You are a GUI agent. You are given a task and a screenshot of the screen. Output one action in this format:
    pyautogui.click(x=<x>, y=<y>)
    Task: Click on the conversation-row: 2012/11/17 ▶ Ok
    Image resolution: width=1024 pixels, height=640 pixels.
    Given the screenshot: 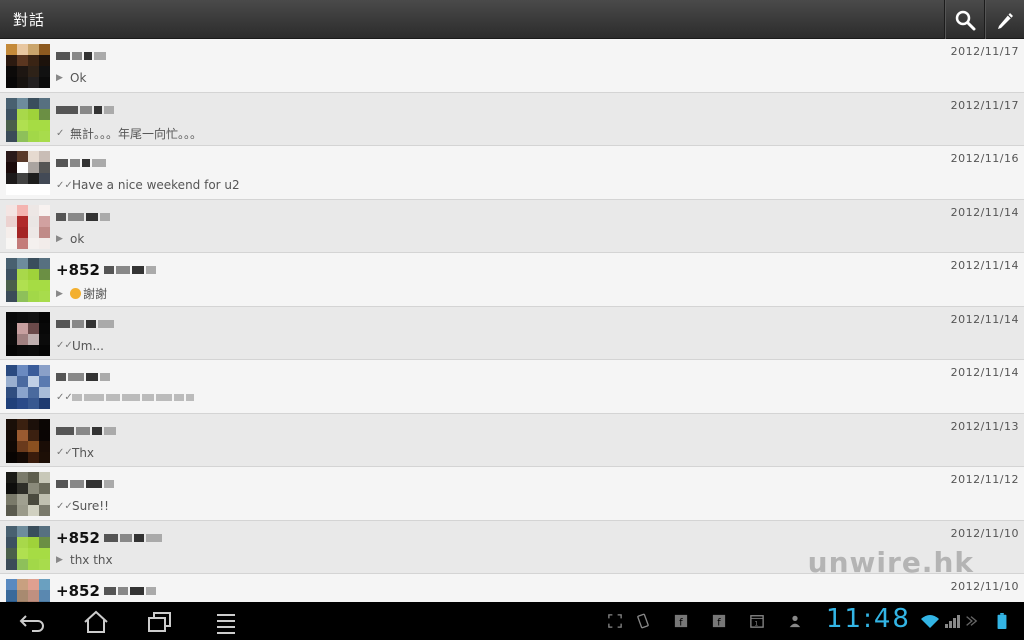 What is the action you would take?
    pyautogui.click(x=512, y=66)
    